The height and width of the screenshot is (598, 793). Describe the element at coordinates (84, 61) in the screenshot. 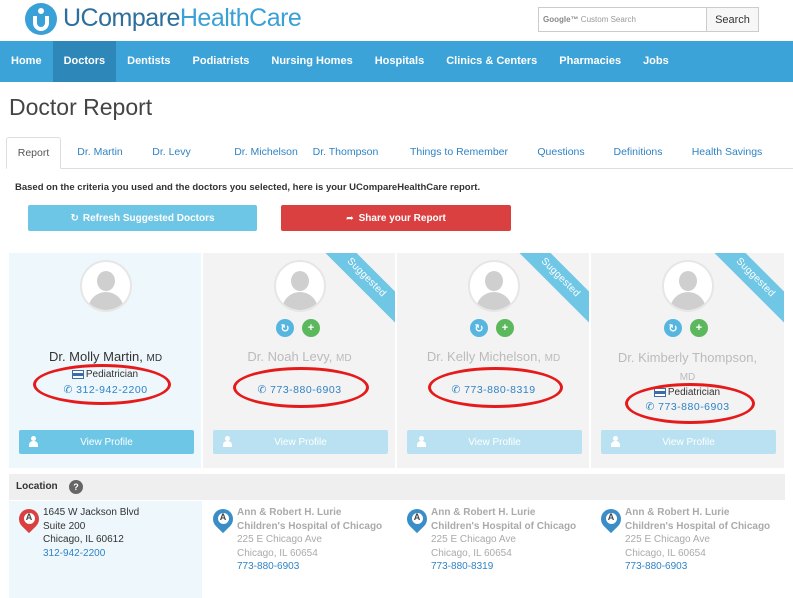

I see `nav-doctors: Doctors` at that location.